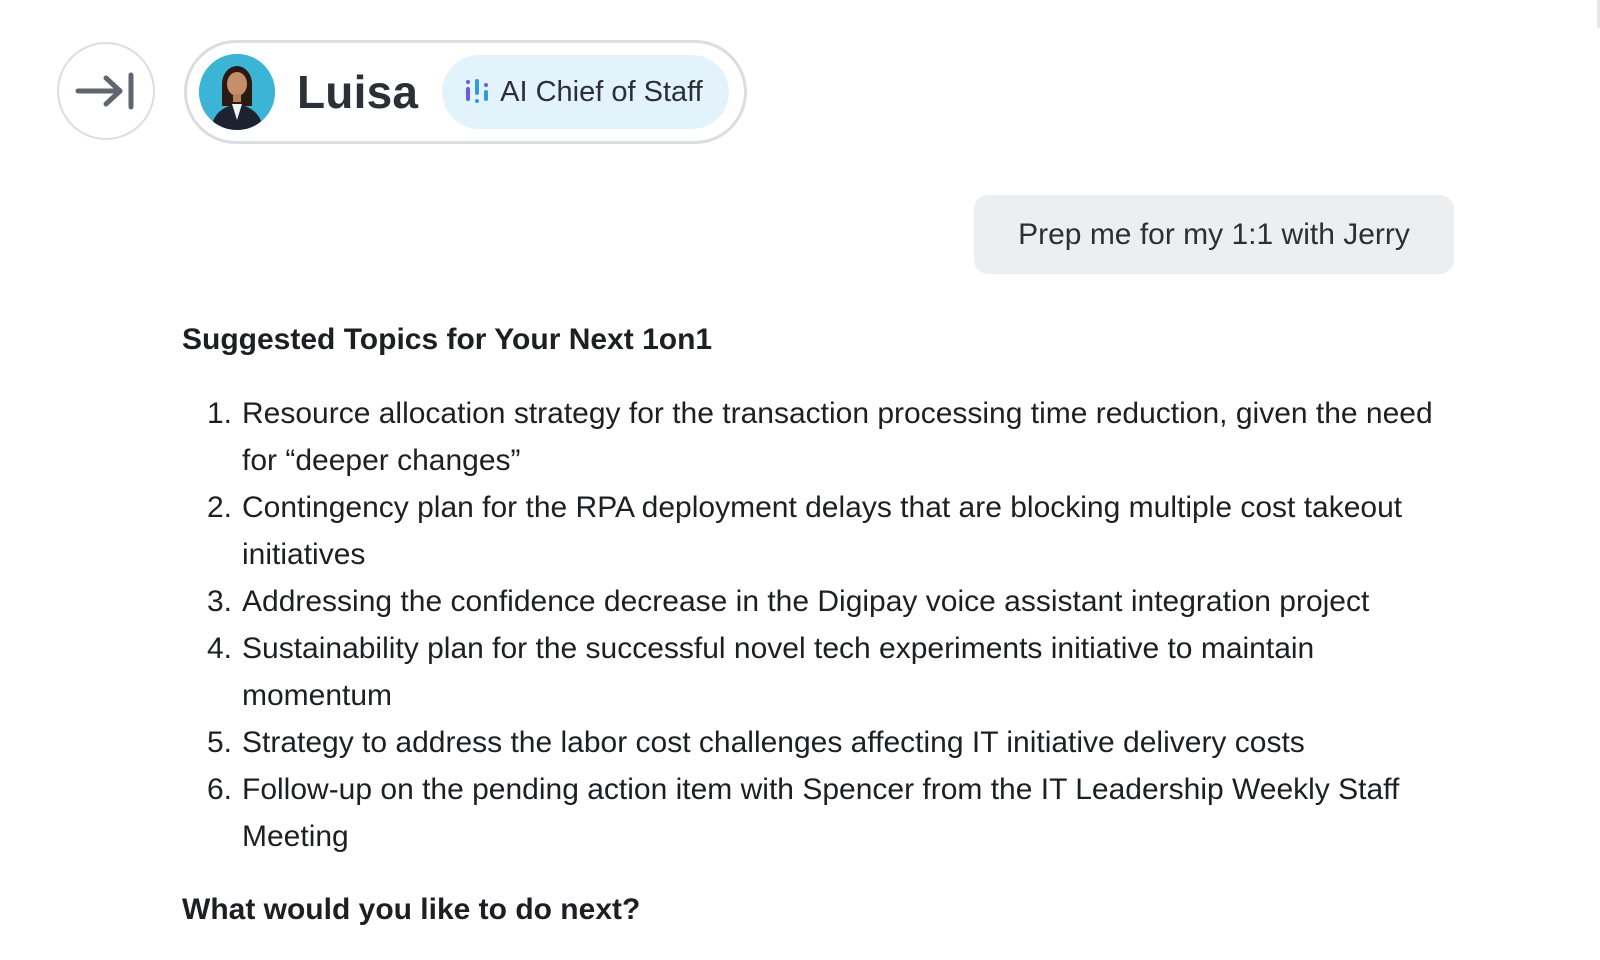 The image size is (1600, 960). What do you see at coordinates (447, 339) in the screenshot?
I see `response-heading: Suggested Topics for Your Next 1on1` at bounding box center [447, 339].